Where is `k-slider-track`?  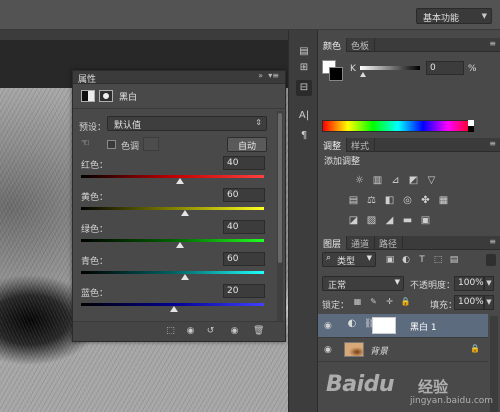 k-slider-track is located at coordinates (390, 68).